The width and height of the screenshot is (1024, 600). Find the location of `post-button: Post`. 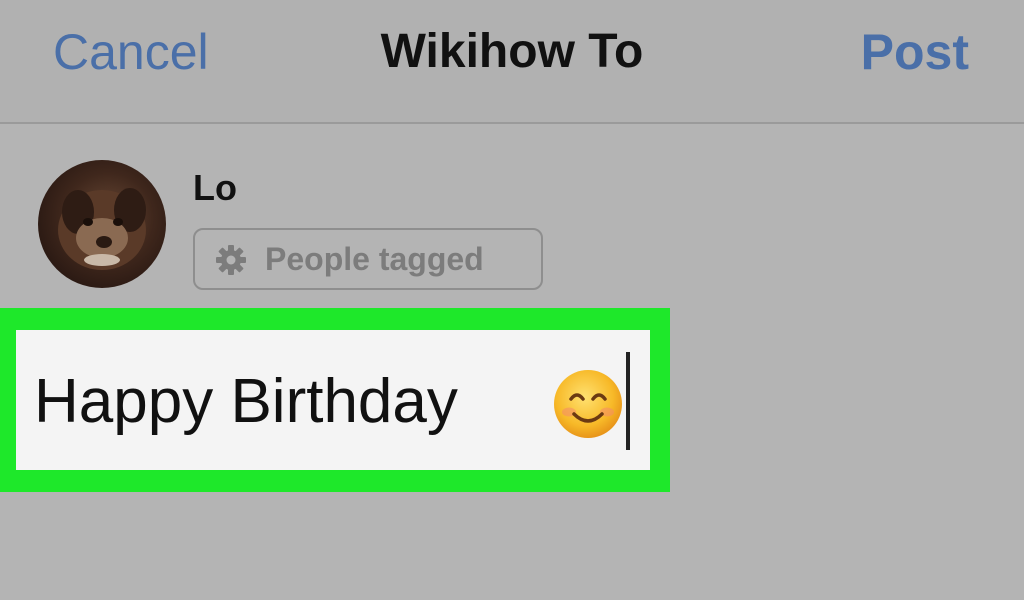

post-button: Post is located at coordinates (915, 52).